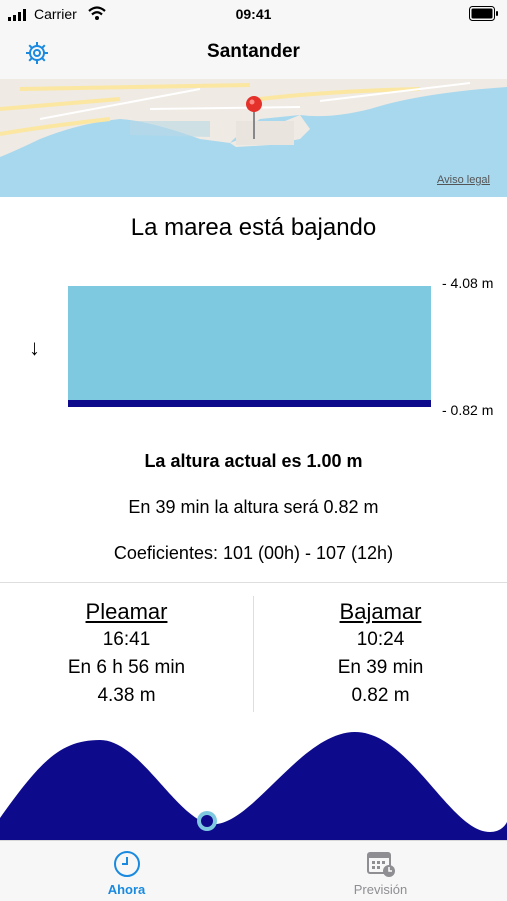  Describe the element at coordinates (468, 283) in the screenshot. I see `max-height-label: - 4.08 m` at that location.